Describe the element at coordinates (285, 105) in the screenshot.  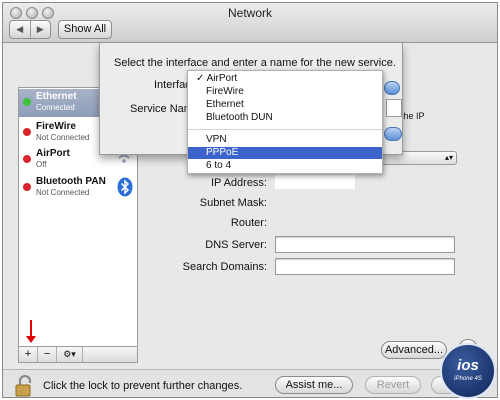
I see `menu-item-ethernet: Ethernet` at that location.